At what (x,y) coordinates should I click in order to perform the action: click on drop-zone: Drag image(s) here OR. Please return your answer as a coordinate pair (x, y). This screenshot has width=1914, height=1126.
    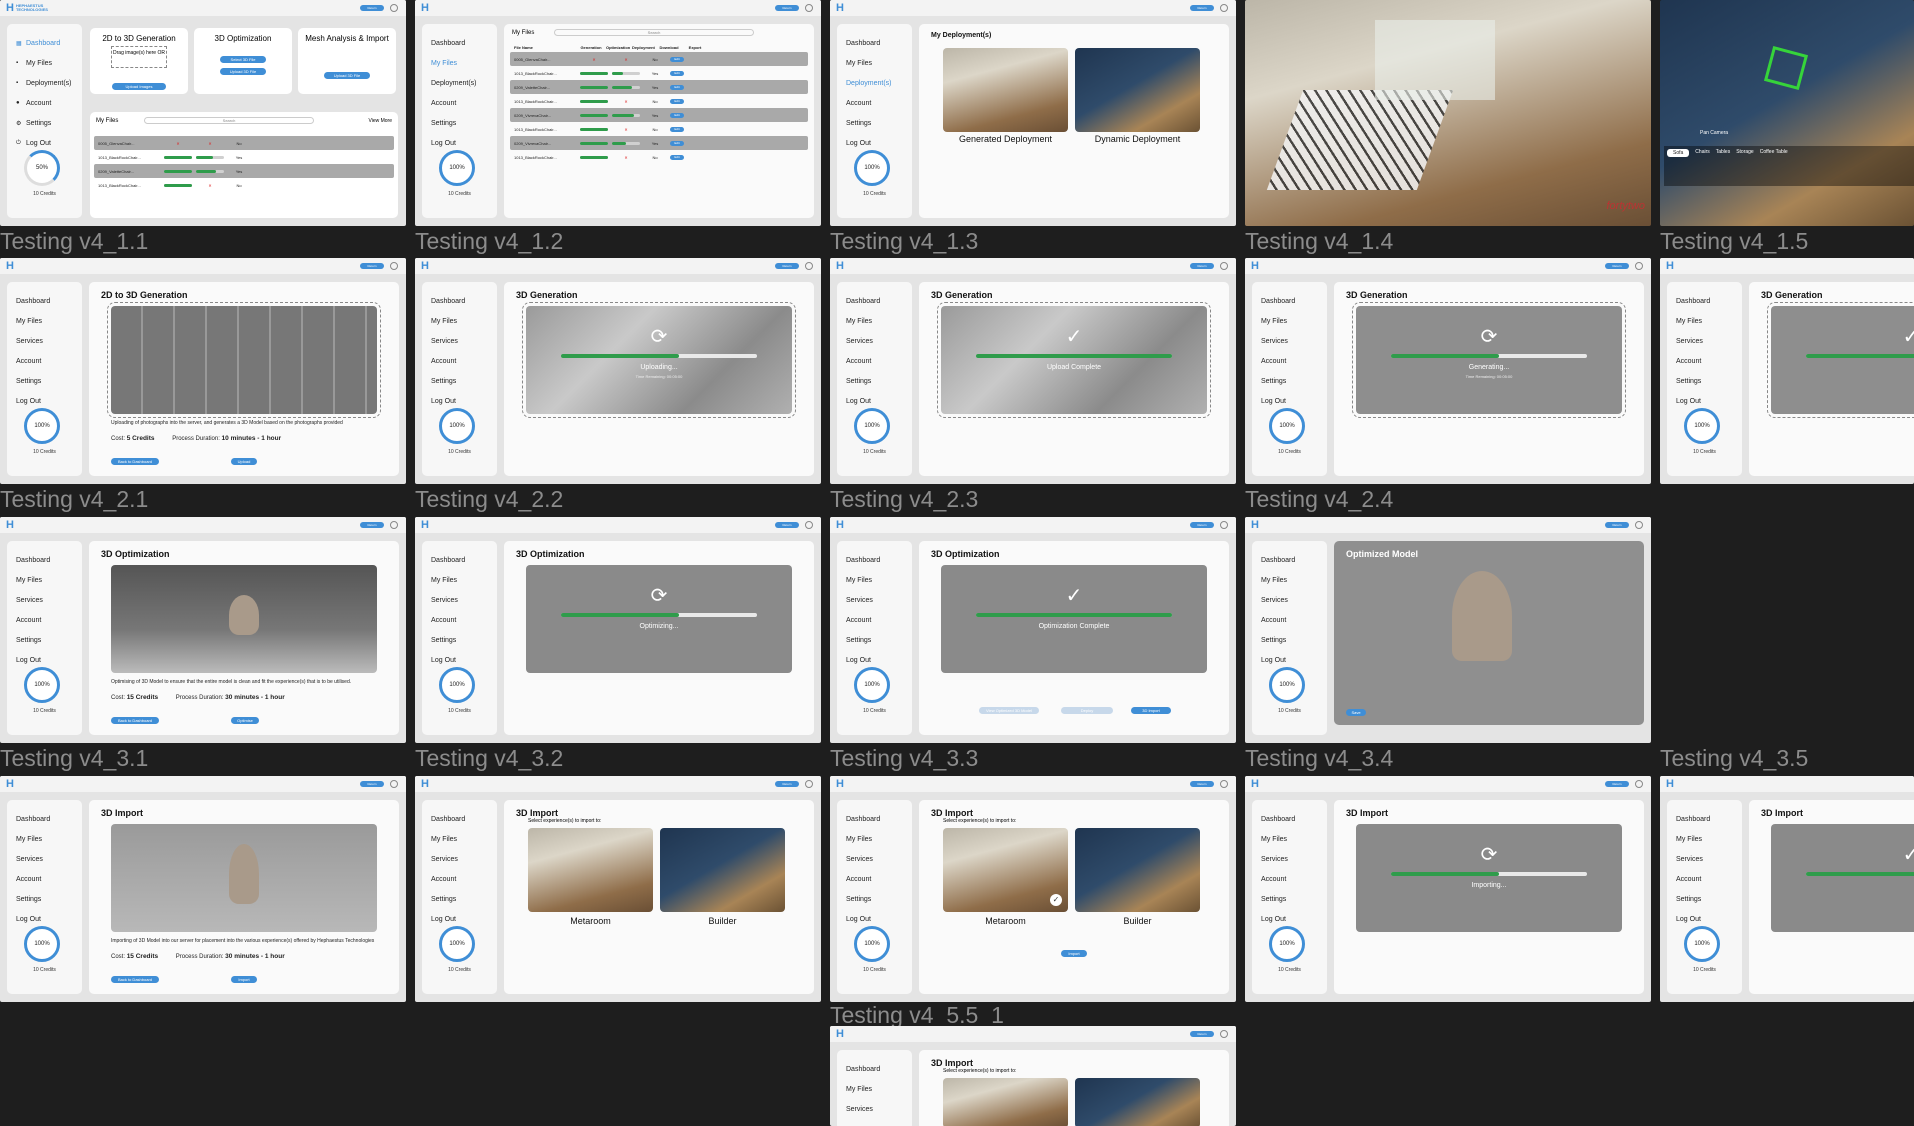
    Looking at the image, I should click on (139, 57).